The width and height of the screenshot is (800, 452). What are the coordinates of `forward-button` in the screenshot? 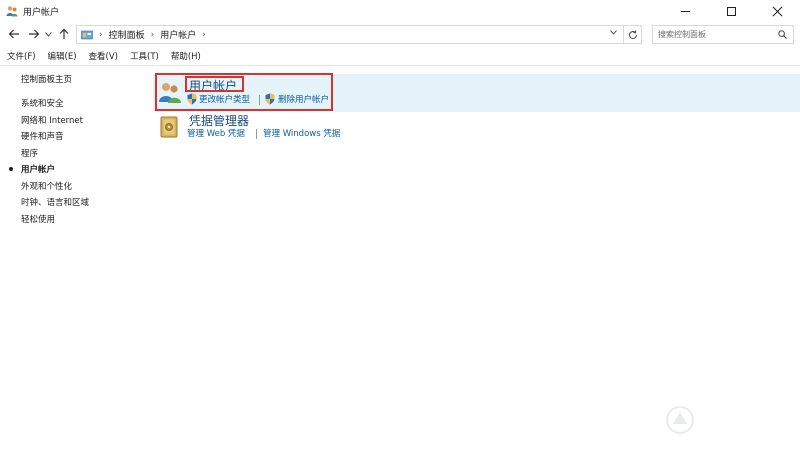 It's located at (34, 34).